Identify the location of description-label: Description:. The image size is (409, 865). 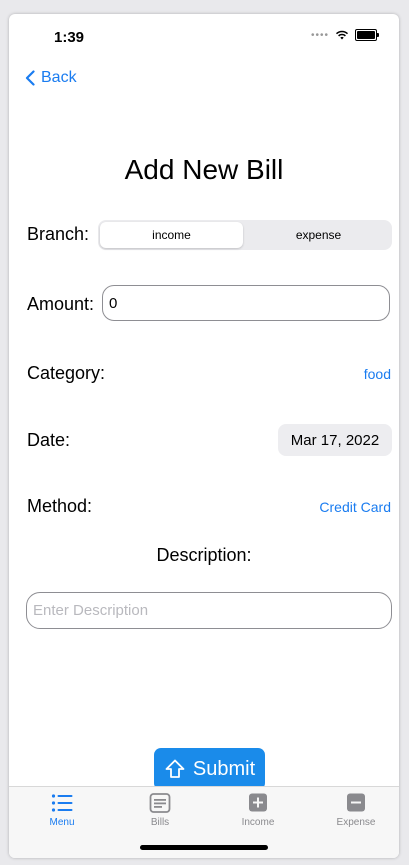
(204, 555).